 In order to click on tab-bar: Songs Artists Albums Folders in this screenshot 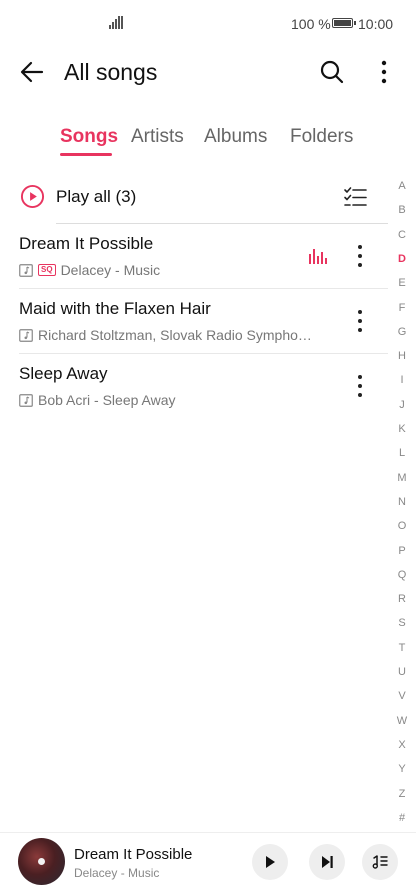, I will do `click(208, 140)`.